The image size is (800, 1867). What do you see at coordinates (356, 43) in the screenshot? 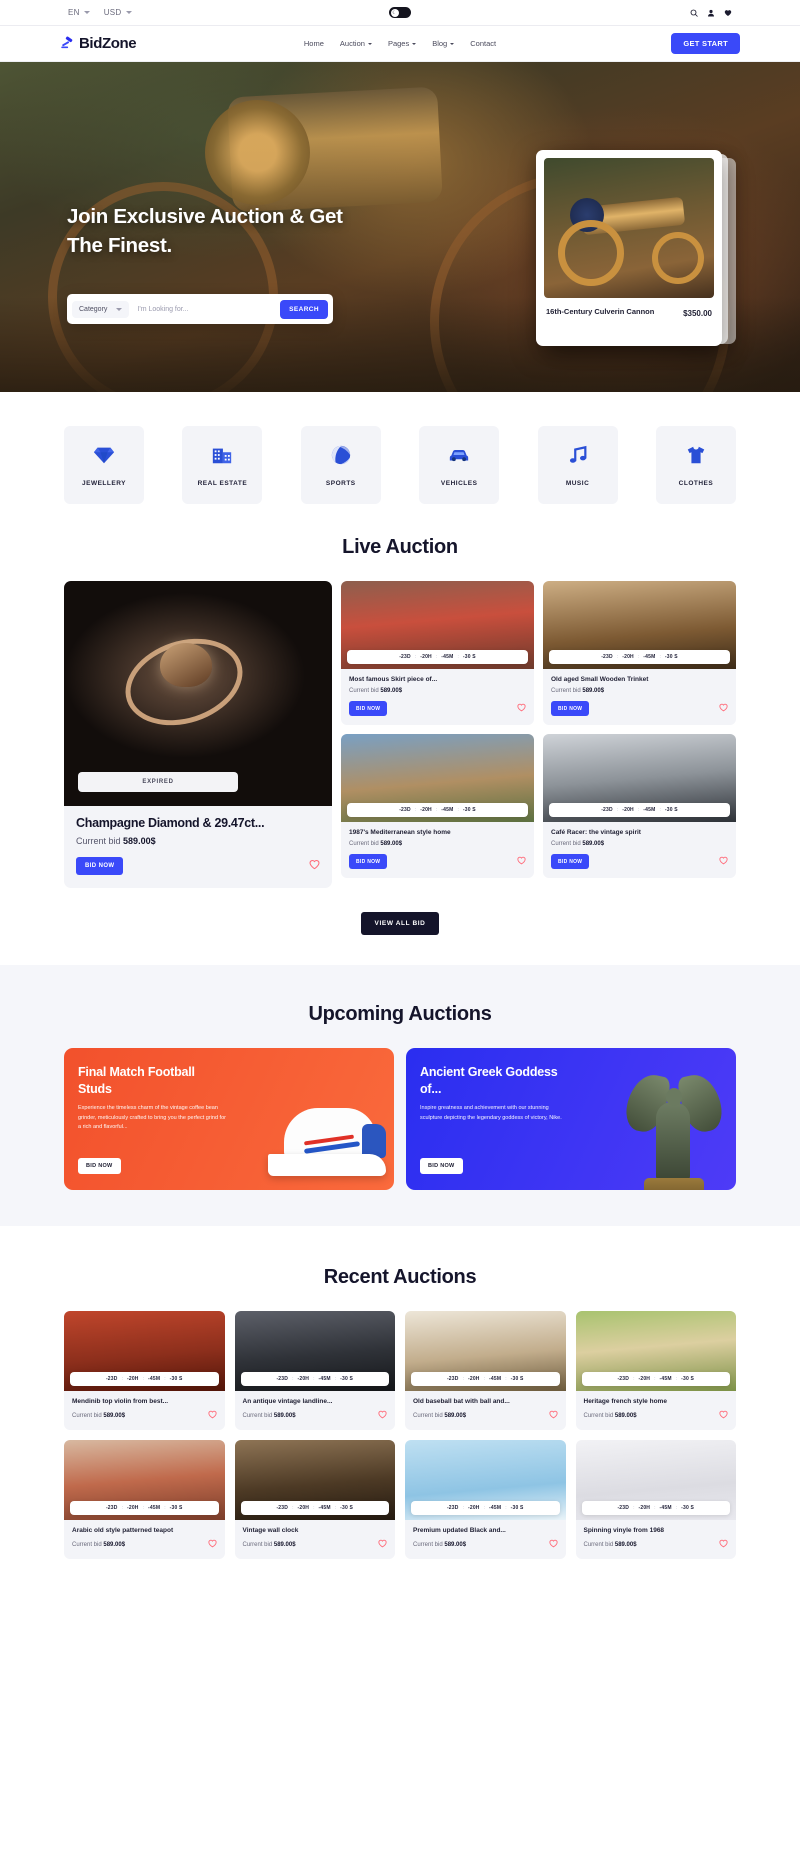
I see `nav-item-auction: Auction` at bounding box center [356, 43].